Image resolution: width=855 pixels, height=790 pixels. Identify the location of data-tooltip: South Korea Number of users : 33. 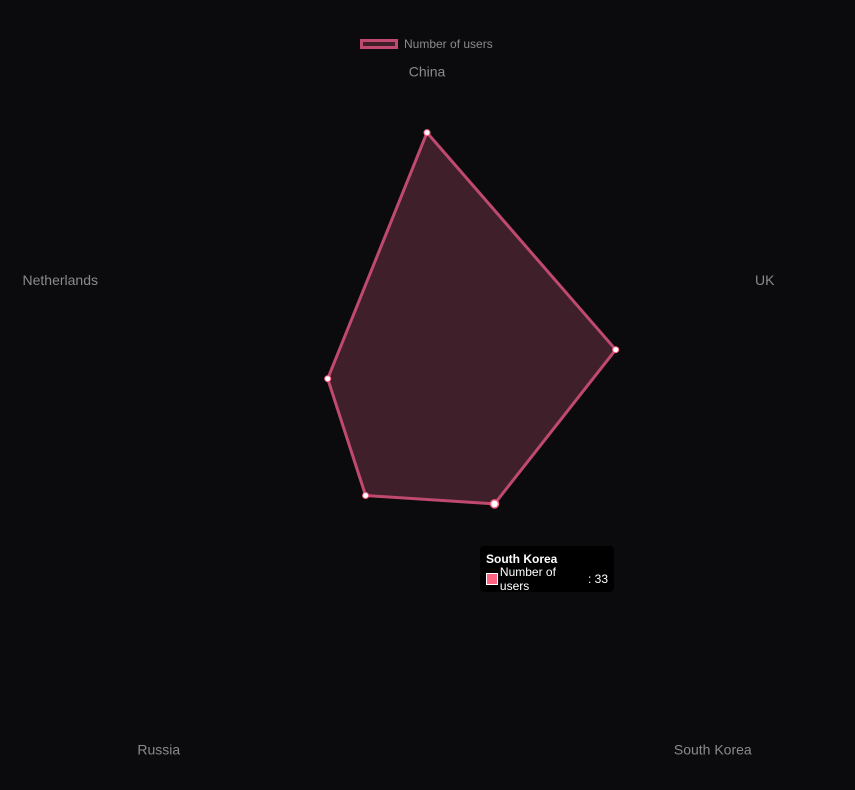
(547, 569).